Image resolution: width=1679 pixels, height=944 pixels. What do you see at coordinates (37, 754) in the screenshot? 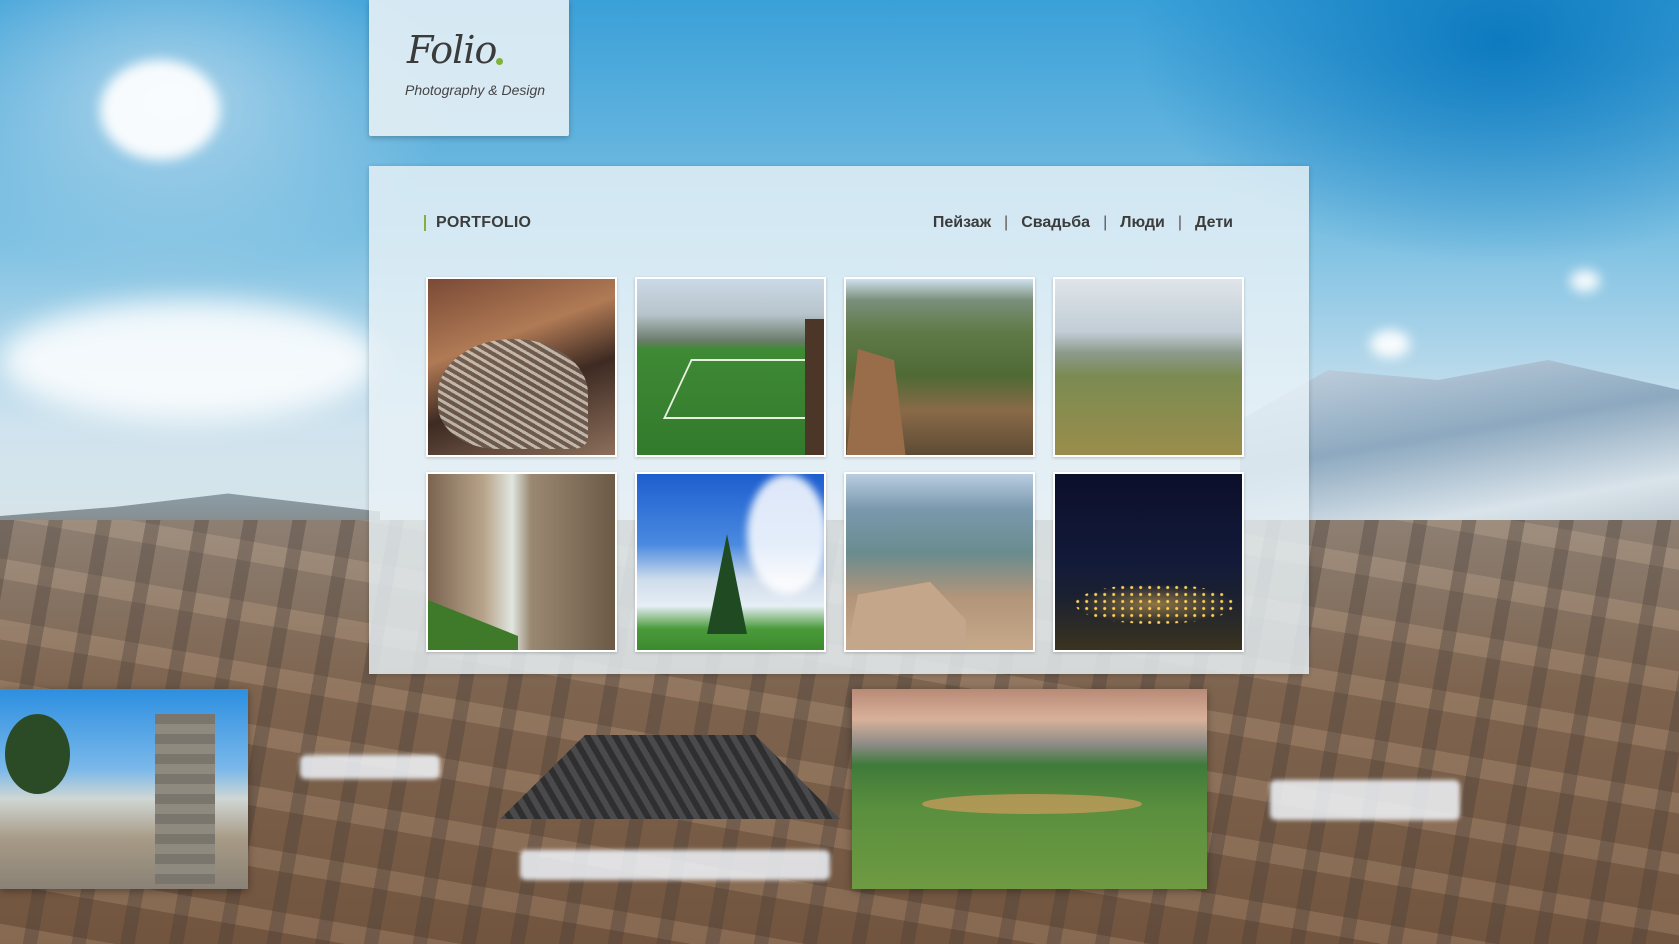
I see `tree` at bounding box center [37, 754].